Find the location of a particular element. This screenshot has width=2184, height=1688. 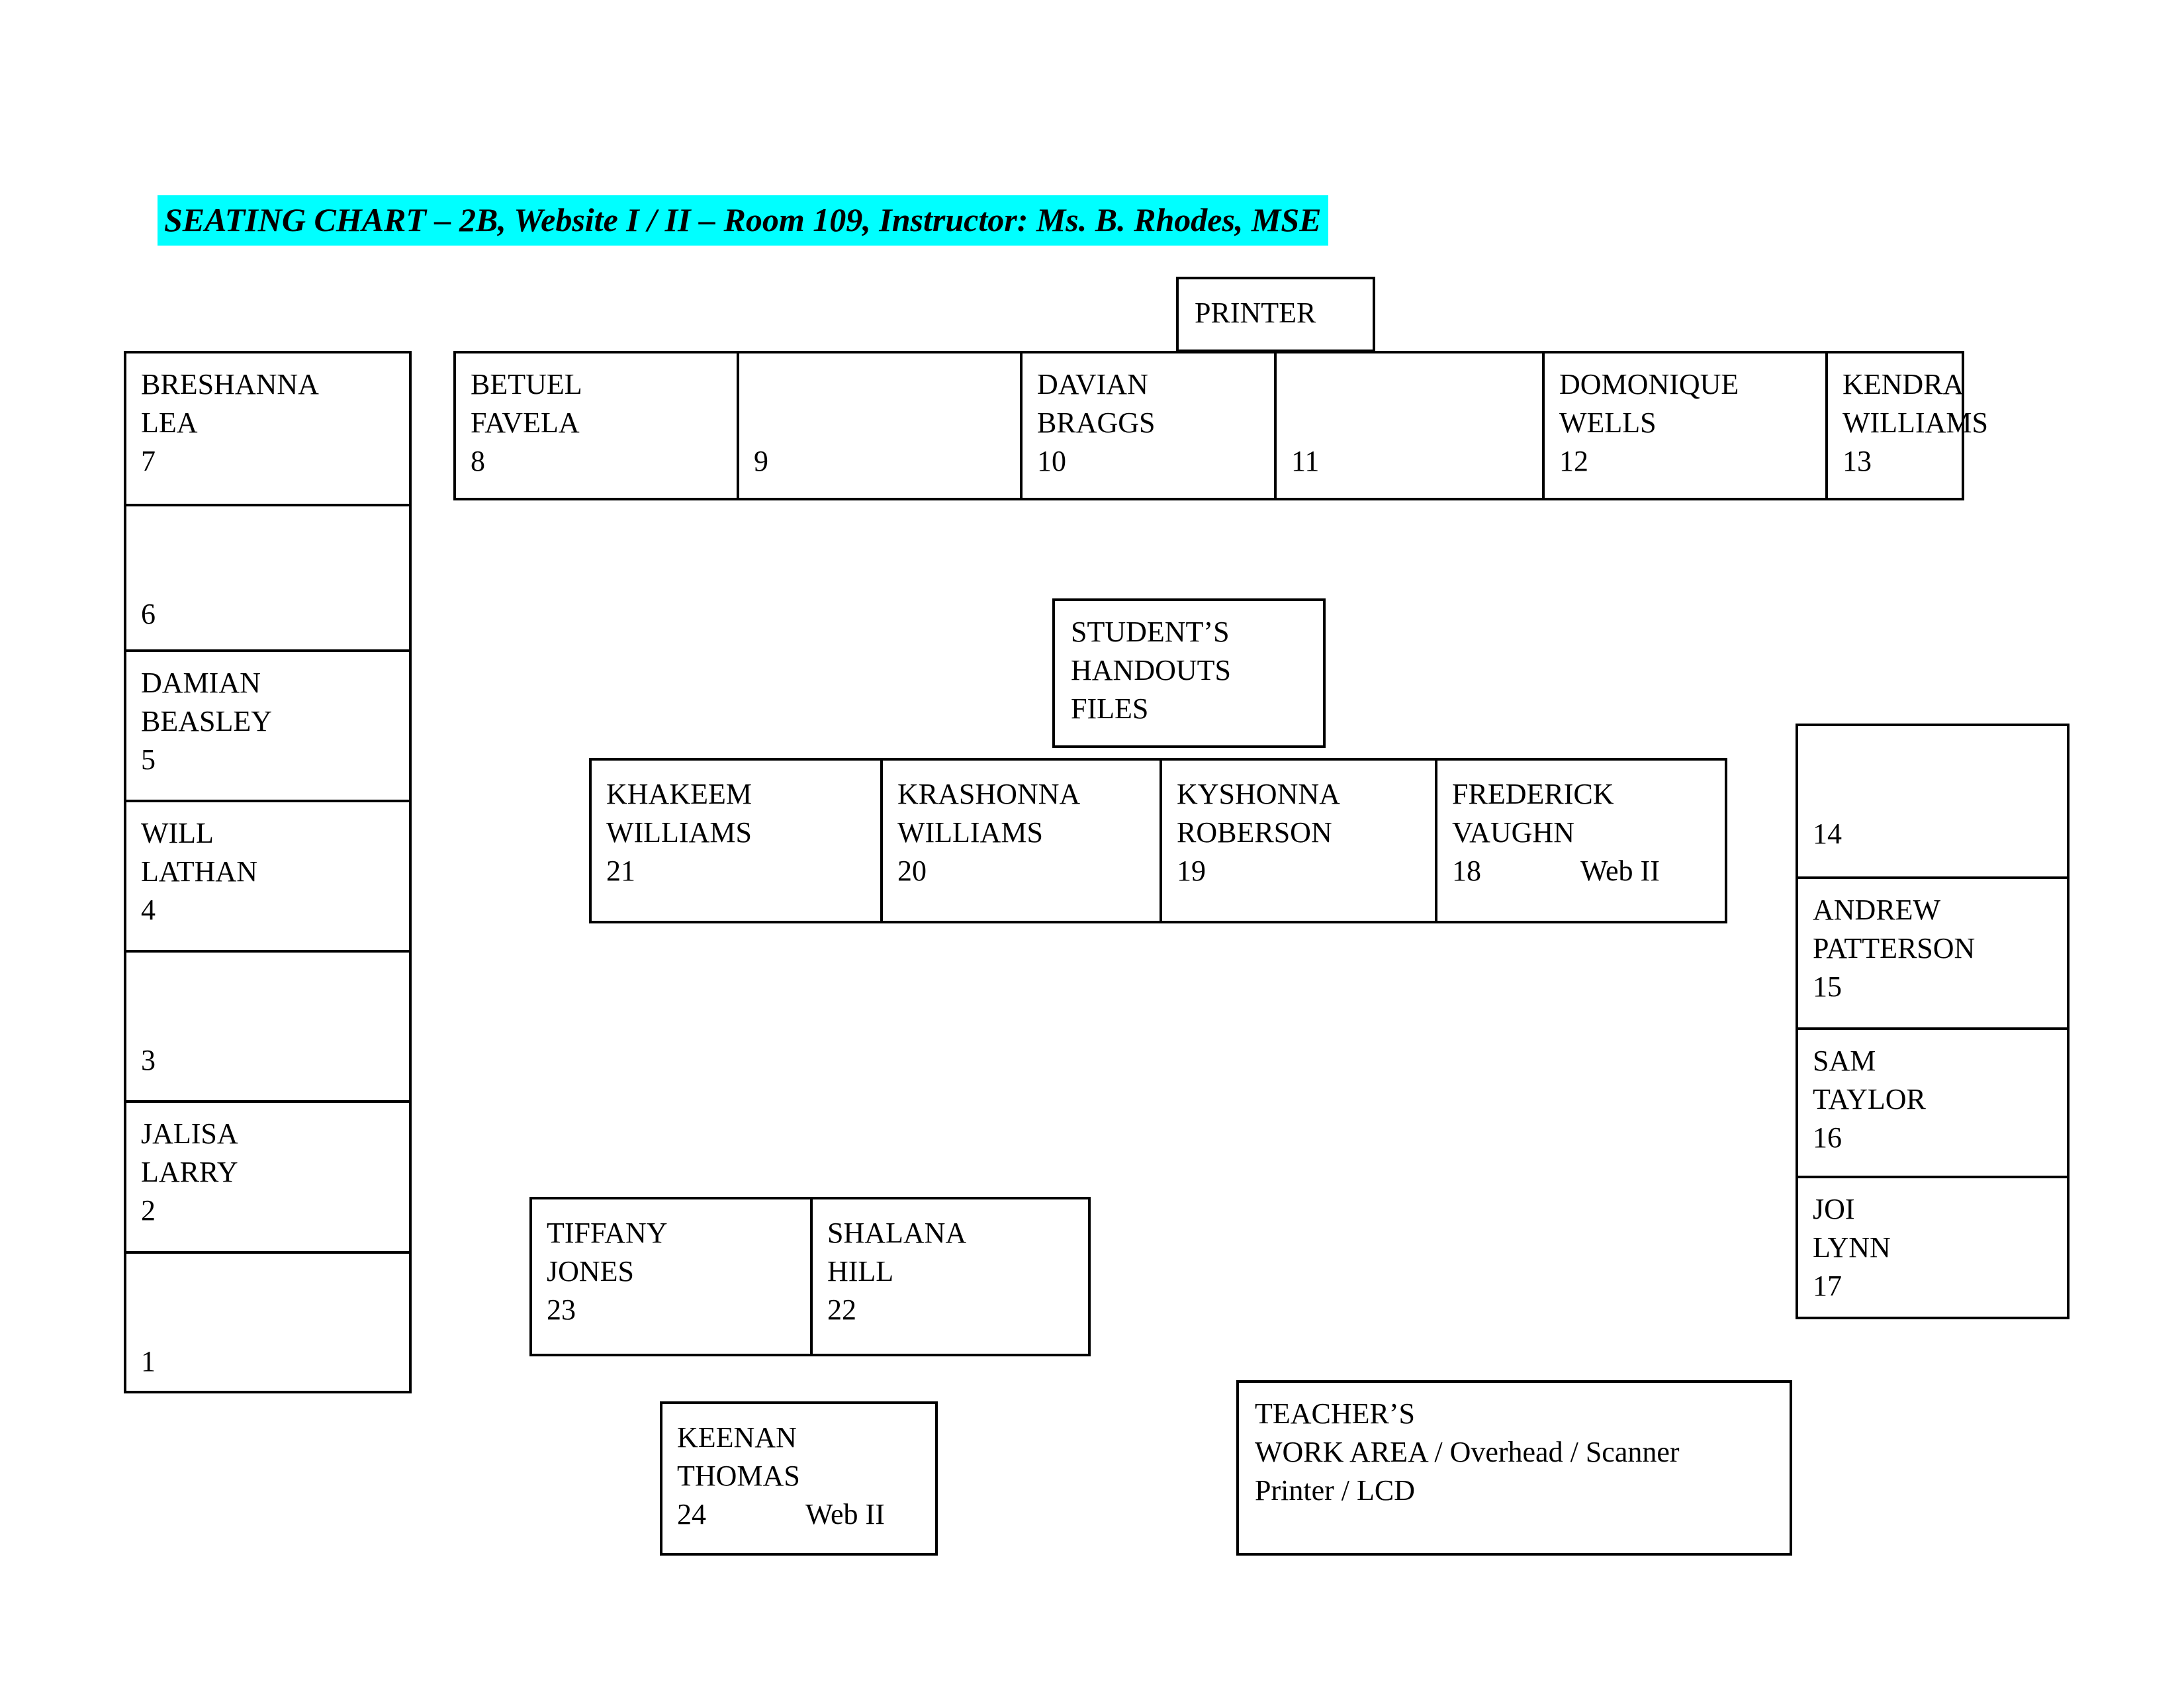

seat-cell-5: DAMIAN BEASLEY 5 is located at coordinates (267, 726).